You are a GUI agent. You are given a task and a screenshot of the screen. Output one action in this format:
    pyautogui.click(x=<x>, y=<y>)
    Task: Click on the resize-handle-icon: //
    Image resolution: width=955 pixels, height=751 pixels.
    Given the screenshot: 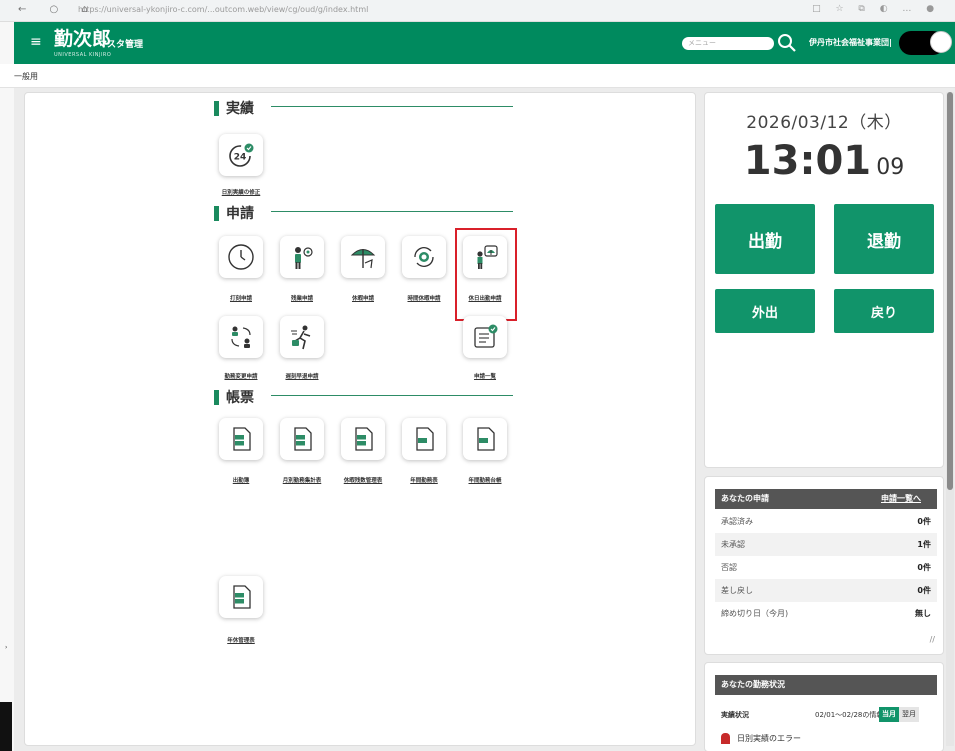 What is the action you would take?
    pyautogui.click(x=932, y=639)
    